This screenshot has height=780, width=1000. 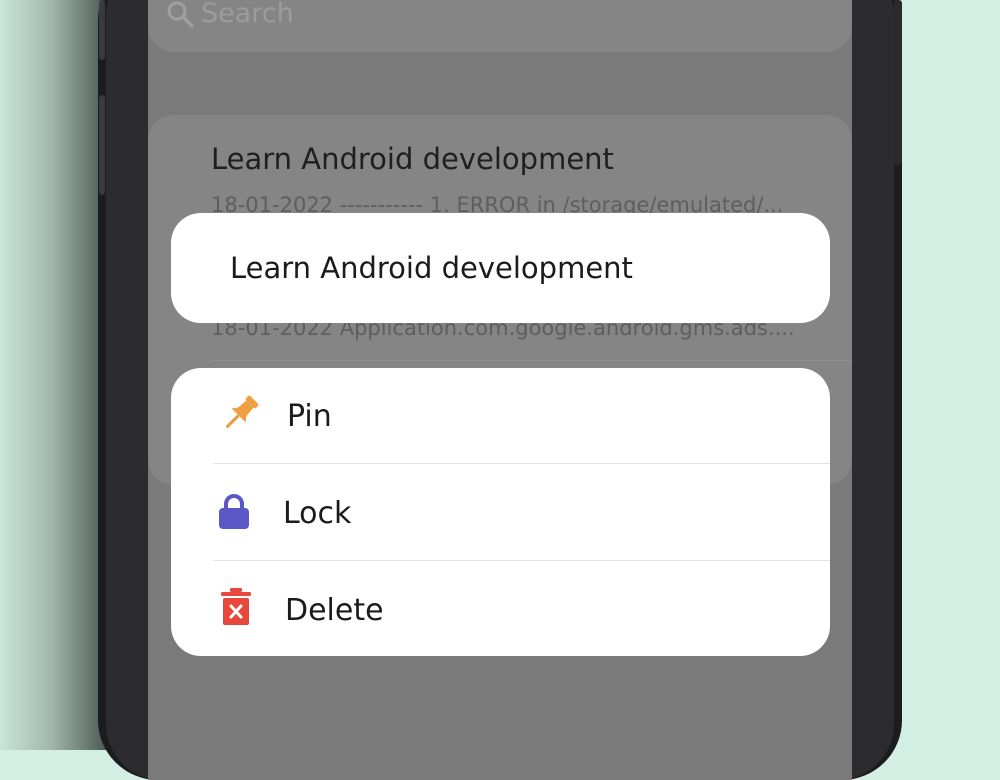 I want to click on context-menu-title: Learn Android development, so click(x=431, y=268).